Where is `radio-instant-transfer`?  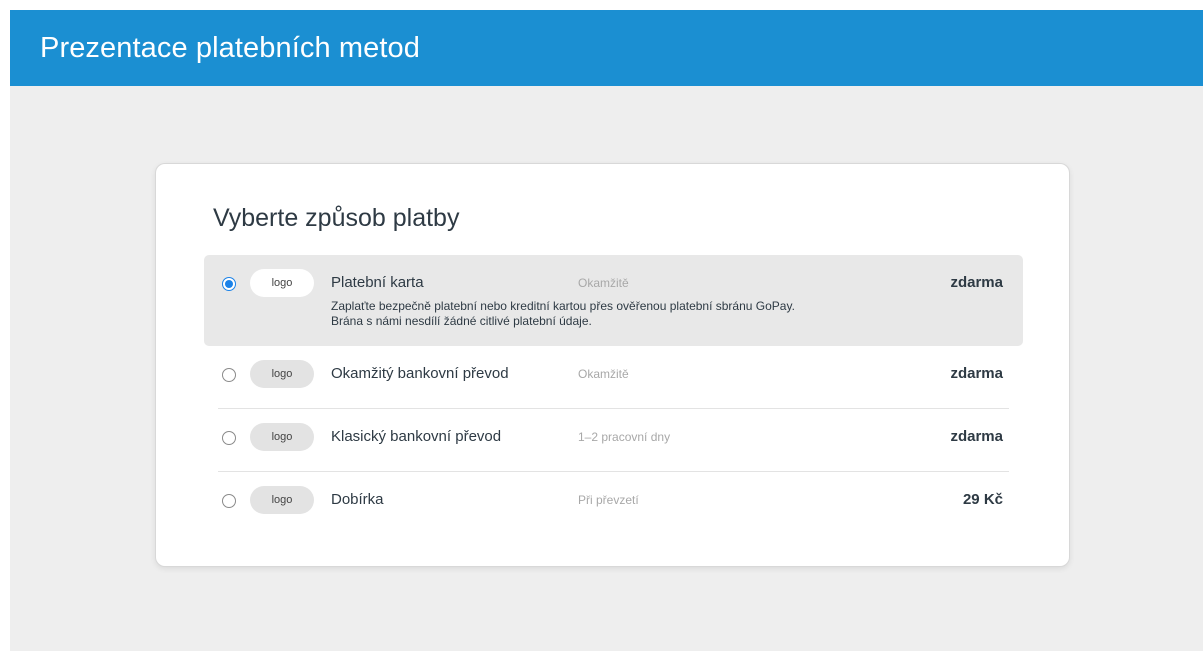 radio-instant-transfer is located at coordinates (229, 375).